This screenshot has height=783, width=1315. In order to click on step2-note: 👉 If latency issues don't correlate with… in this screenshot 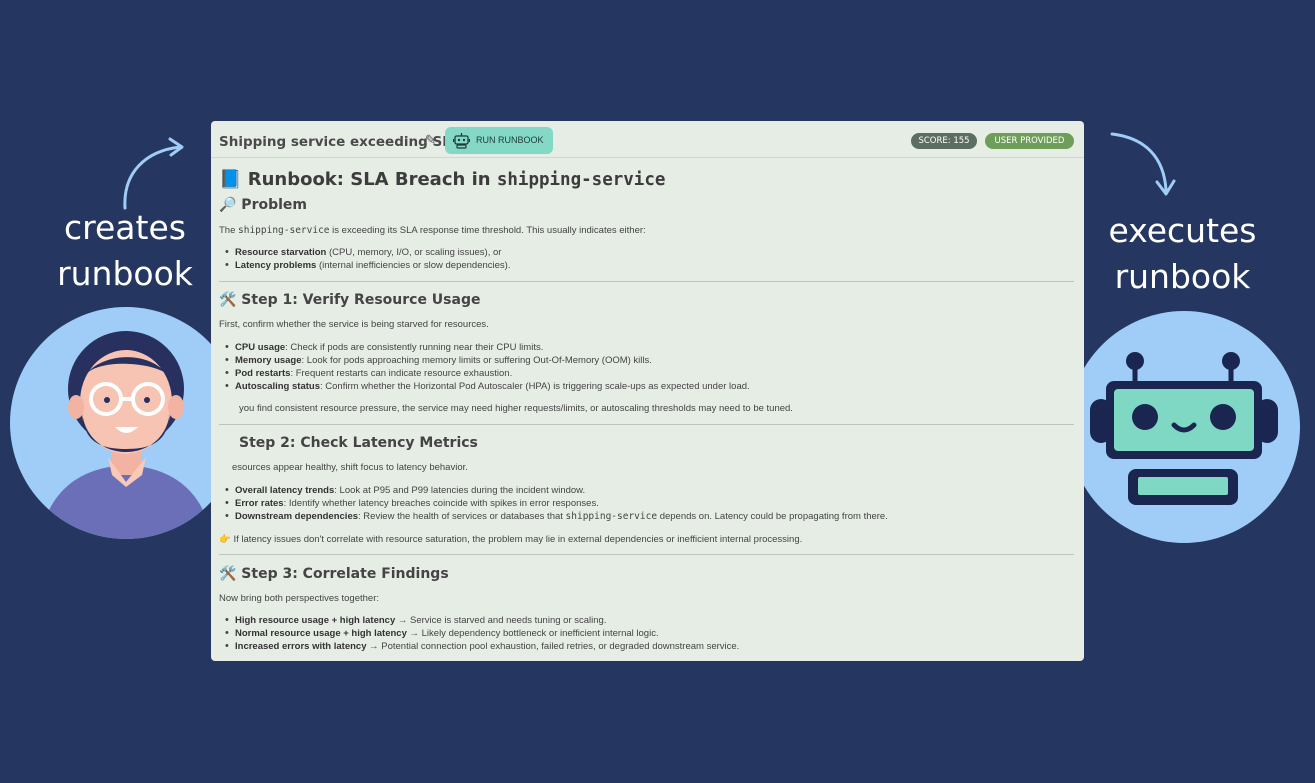, I will do `click(511, 539)`.